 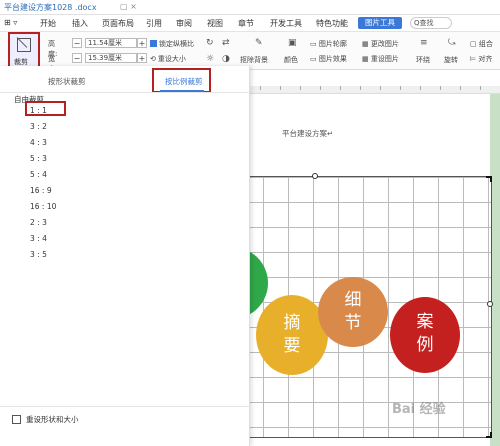 What do you see at coordinates (353, 323) in the screenshot?
I see `detail-char-2: 节` at bounding box center [353, 323].